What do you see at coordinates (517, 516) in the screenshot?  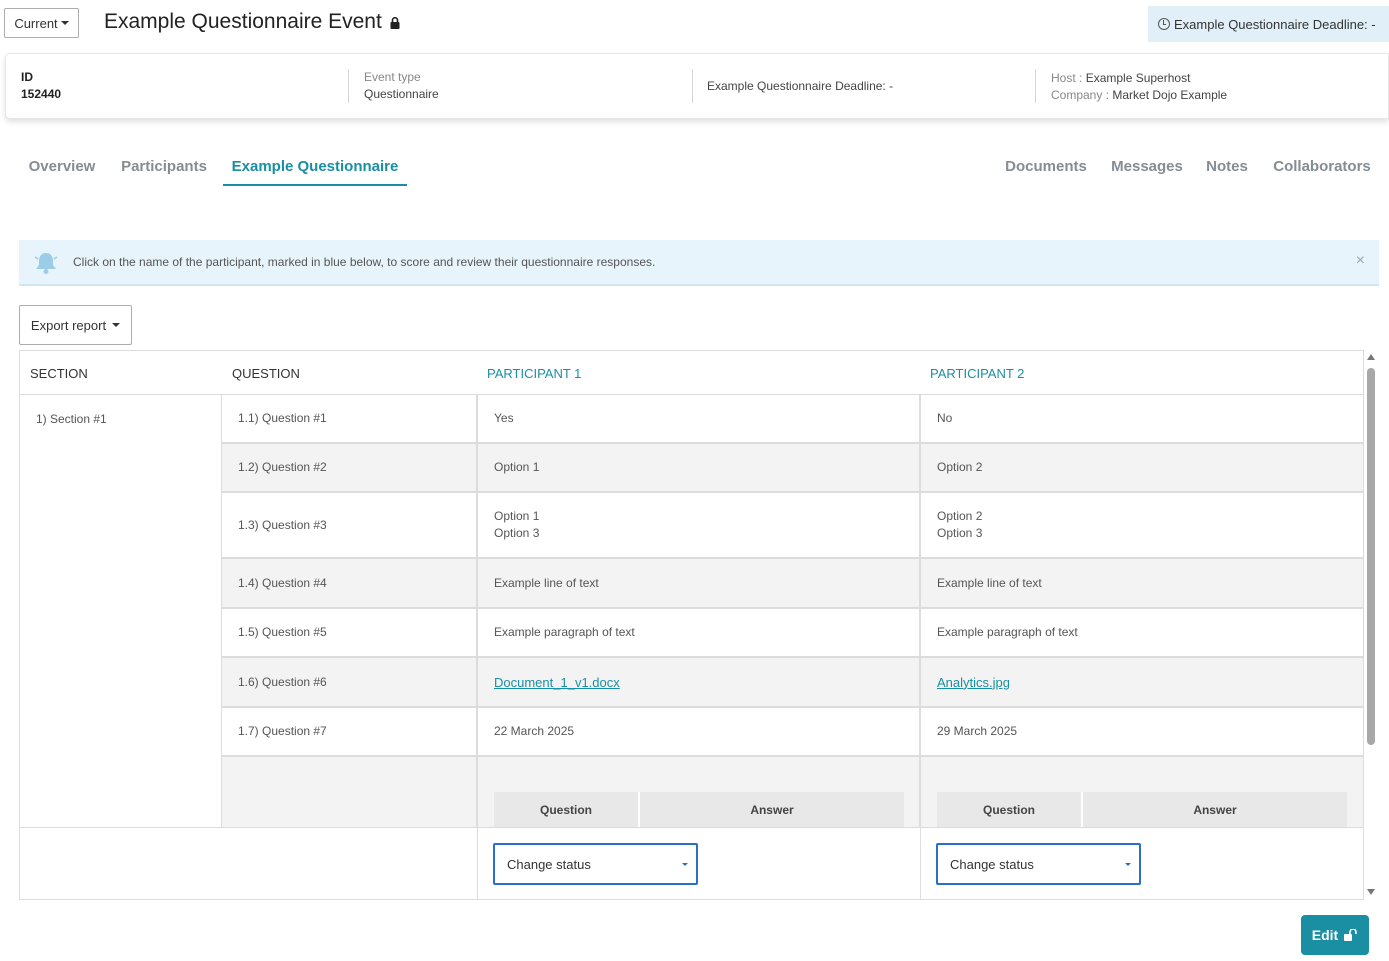 I see `answer-line: Option 1` at bounding box center [517, 516].